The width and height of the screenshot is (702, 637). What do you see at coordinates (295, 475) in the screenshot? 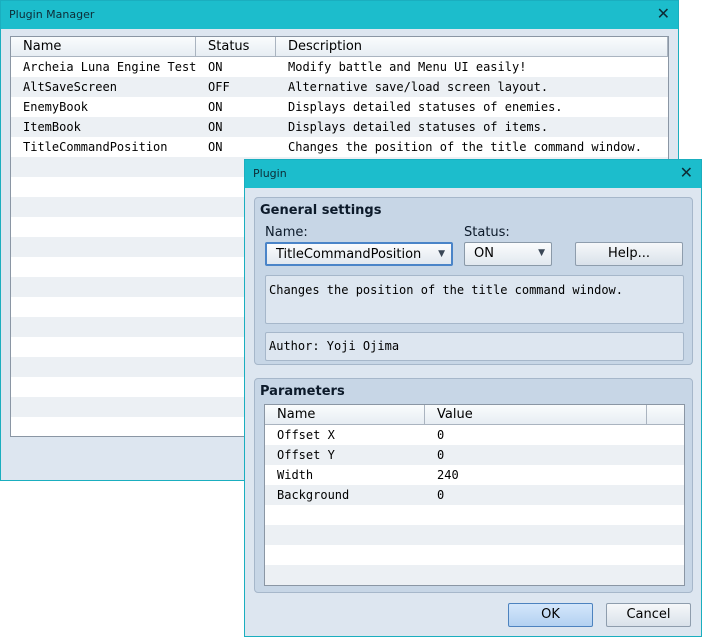
I see `parameter-name-cell: Width` at bounding box center [295, 475].